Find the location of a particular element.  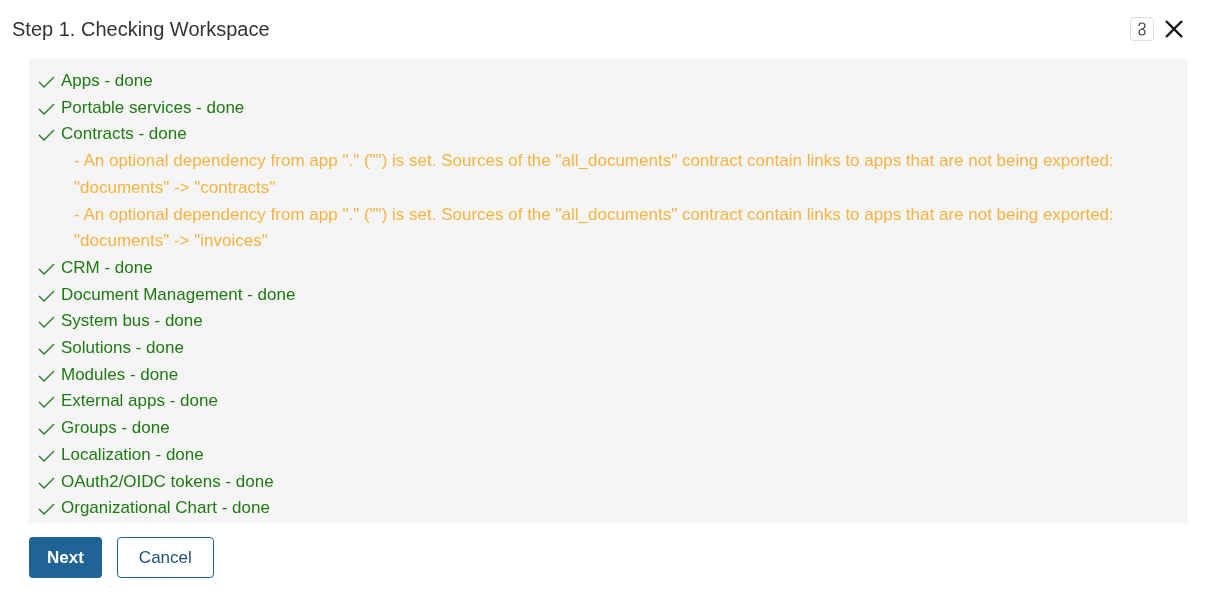

status-text: Localization - done is located at coordinates (132, 454).